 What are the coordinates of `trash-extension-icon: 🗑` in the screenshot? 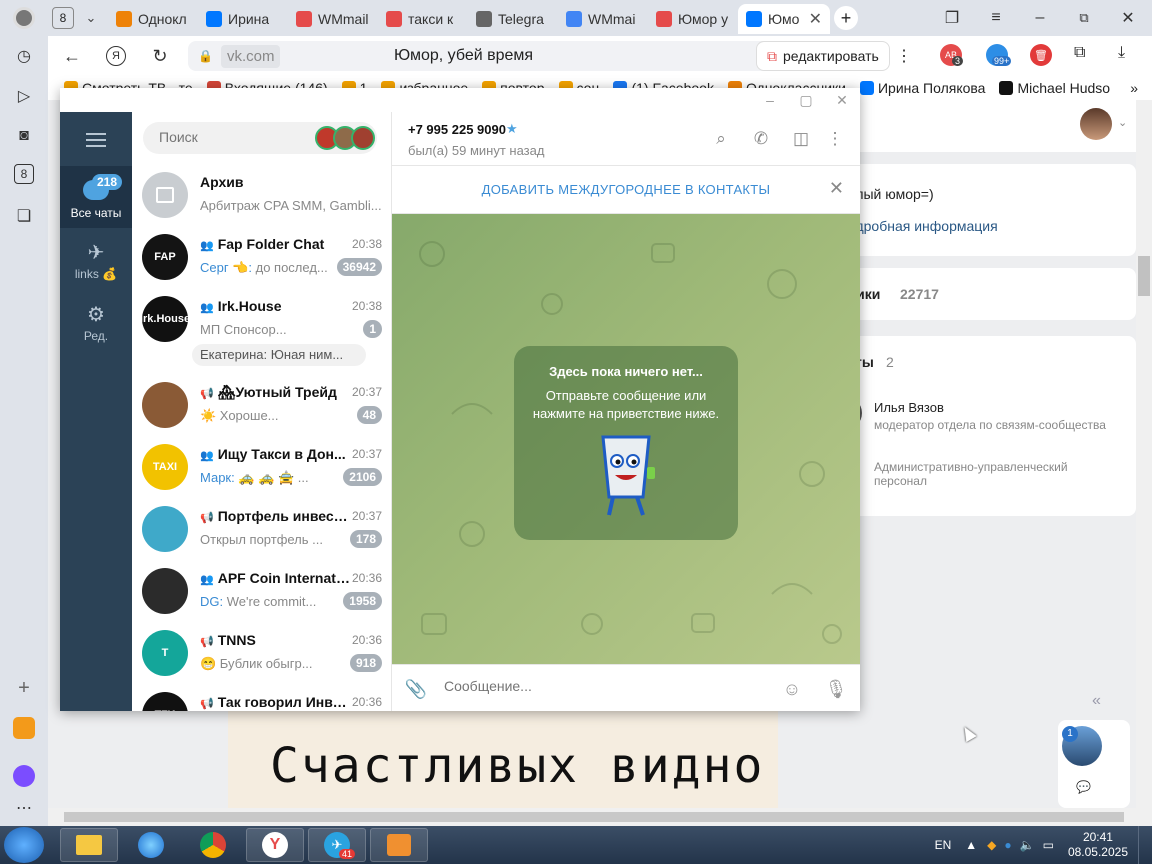 It's located at (1041, 55).